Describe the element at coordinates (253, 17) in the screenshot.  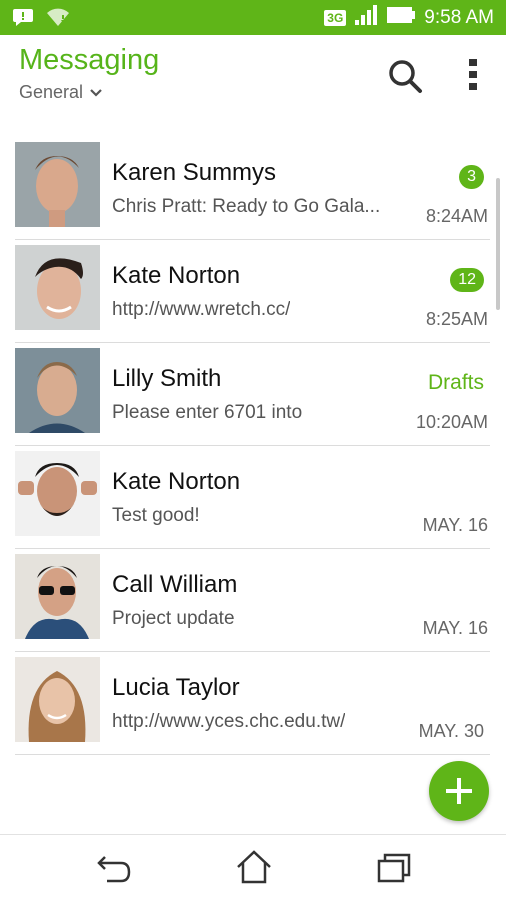
I see `status-bar: 3G 9:58 AM` at that location.